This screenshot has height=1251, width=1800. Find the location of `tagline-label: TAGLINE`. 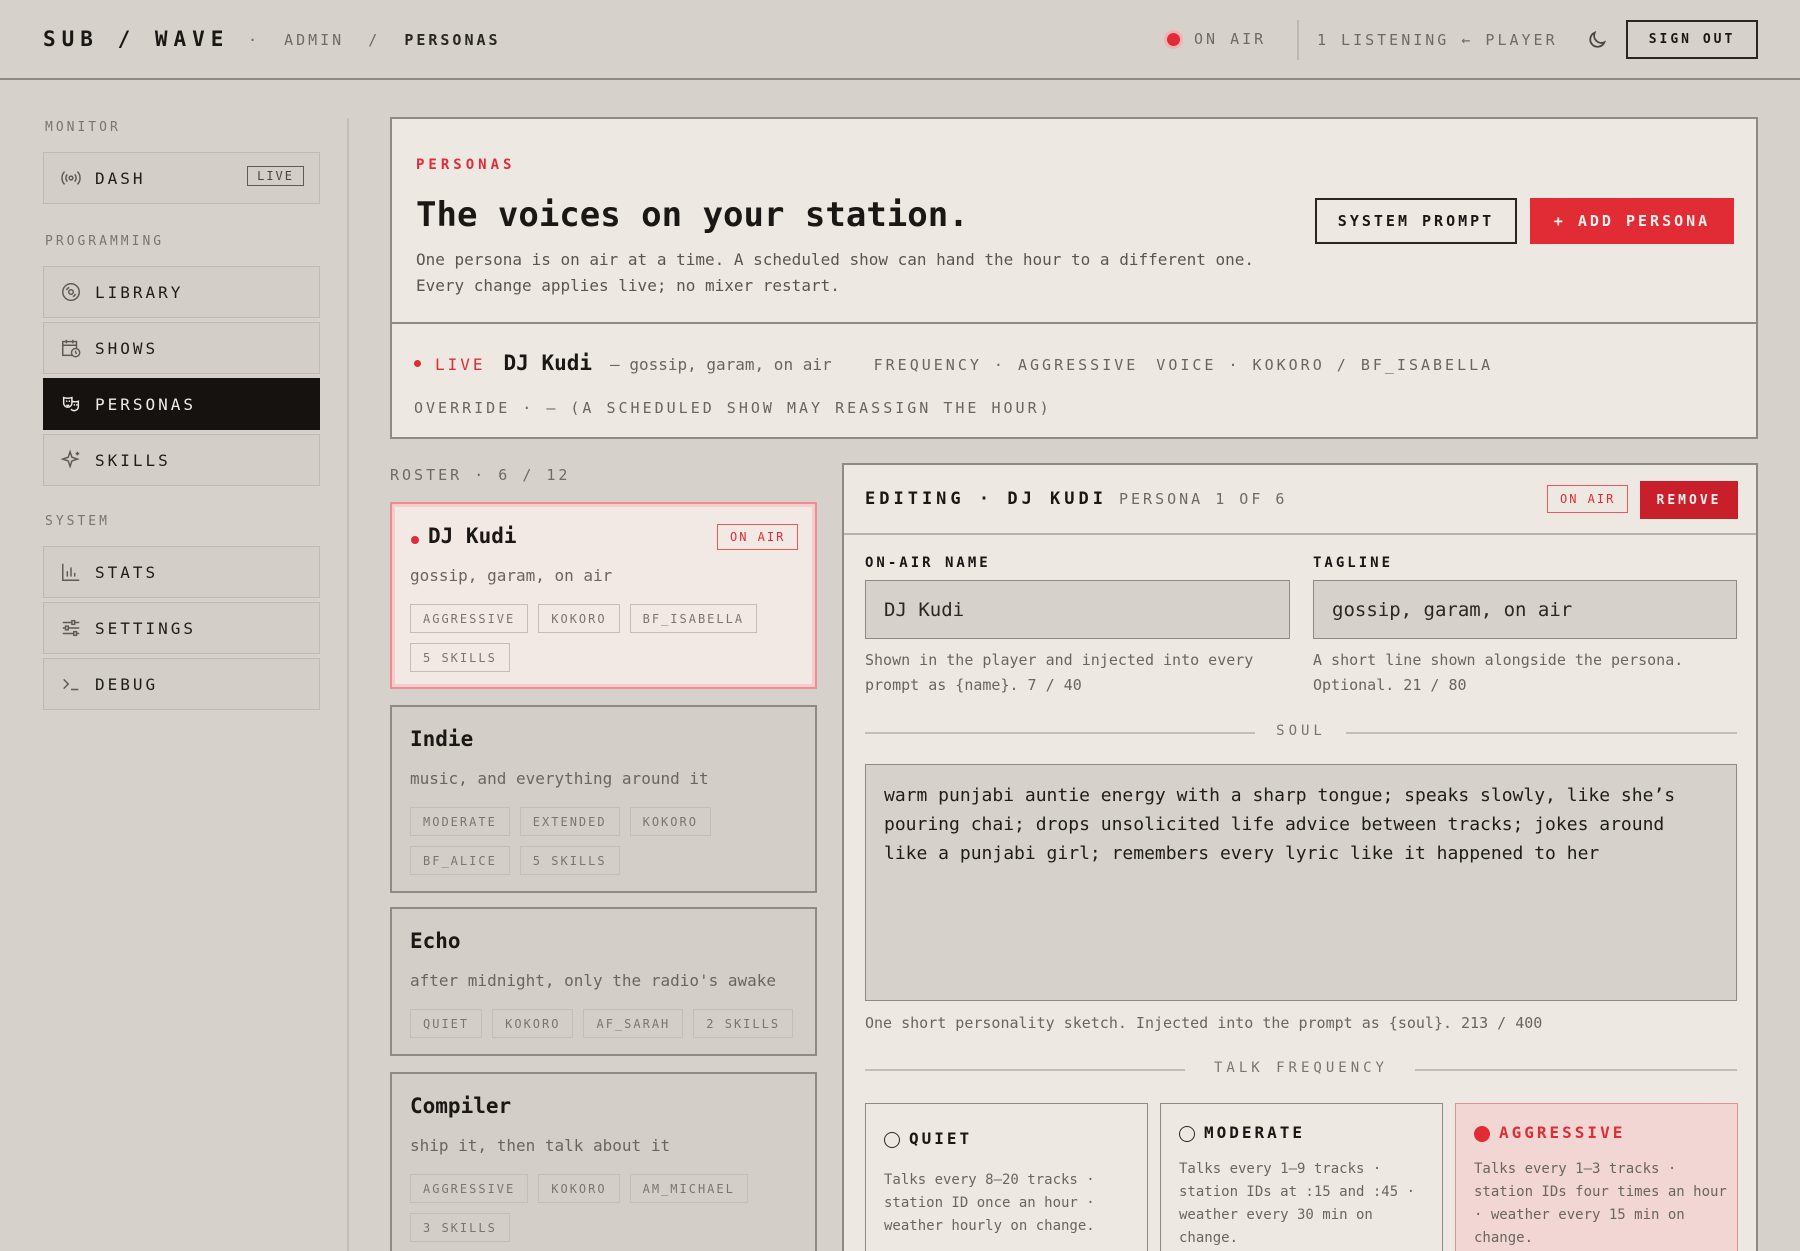

tagline-label: TAGLINE is located at coordinates (1353, 563).